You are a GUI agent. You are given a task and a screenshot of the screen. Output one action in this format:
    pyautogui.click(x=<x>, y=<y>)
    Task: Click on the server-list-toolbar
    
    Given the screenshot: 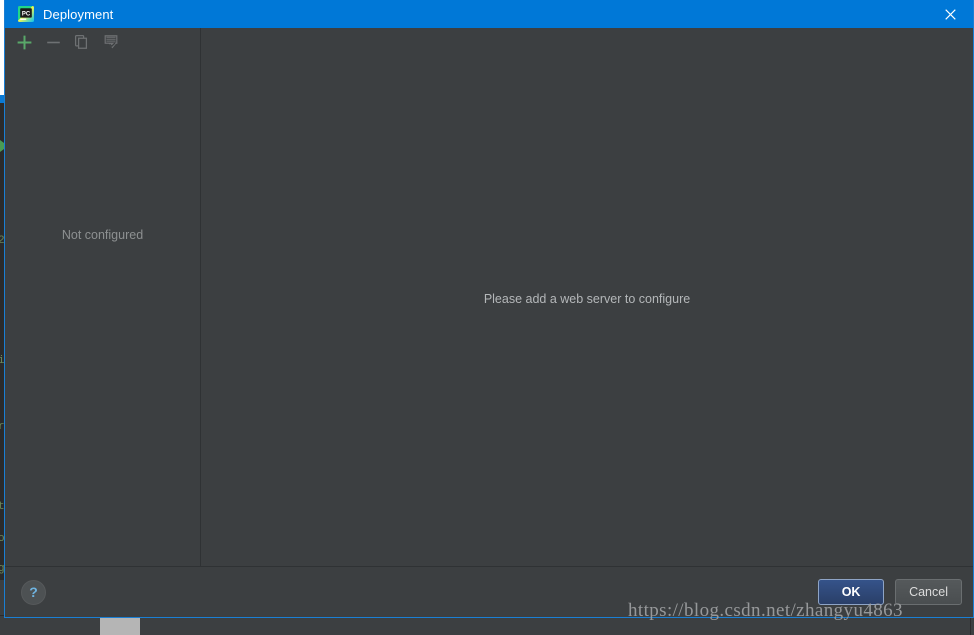 What is the action you would take?
    pyautogui.click(x=102, y=42)
    